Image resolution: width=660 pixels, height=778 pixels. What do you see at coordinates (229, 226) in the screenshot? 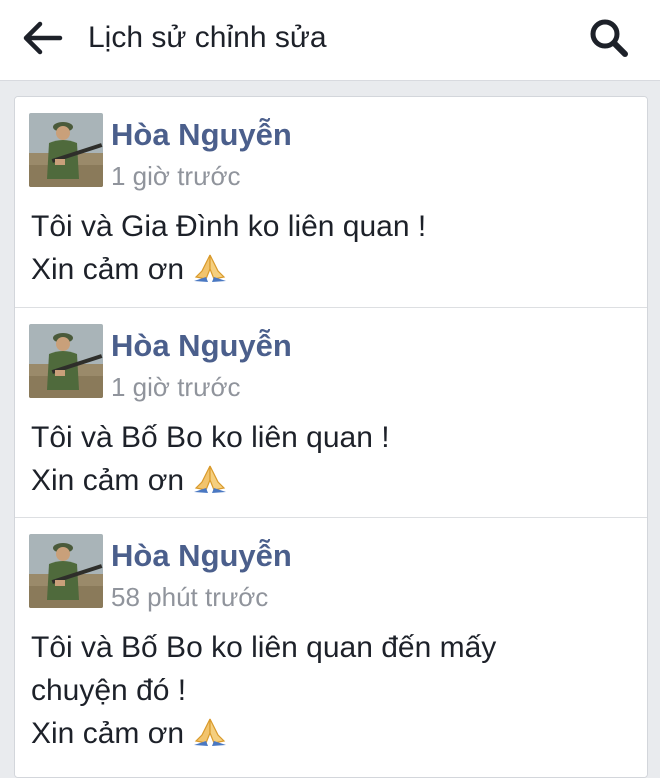
I see `post-text-line: Tôi và Gia Đình ko liên quan !` at bounding box center [229, 226].